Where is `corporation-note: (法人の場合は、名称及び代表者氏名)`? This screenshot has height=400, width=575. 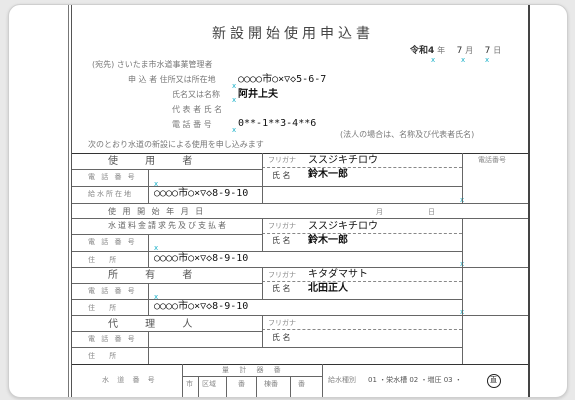 corporation-note: (法人の場合は、名称及び代表者氏名) is located at coordinates (407, 134).